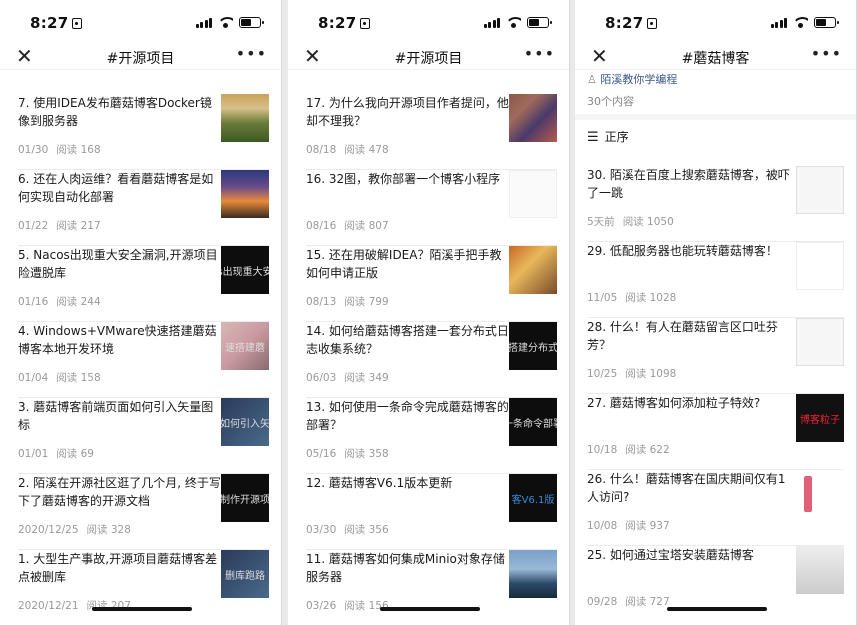 Image resolution: width=857 pixels, height=625 pixels. I want to click on list-item: 28. 什么！有人在蘑菇留言区口吐芬芳？ 10/25 阅读 1098, so click(715, 356).